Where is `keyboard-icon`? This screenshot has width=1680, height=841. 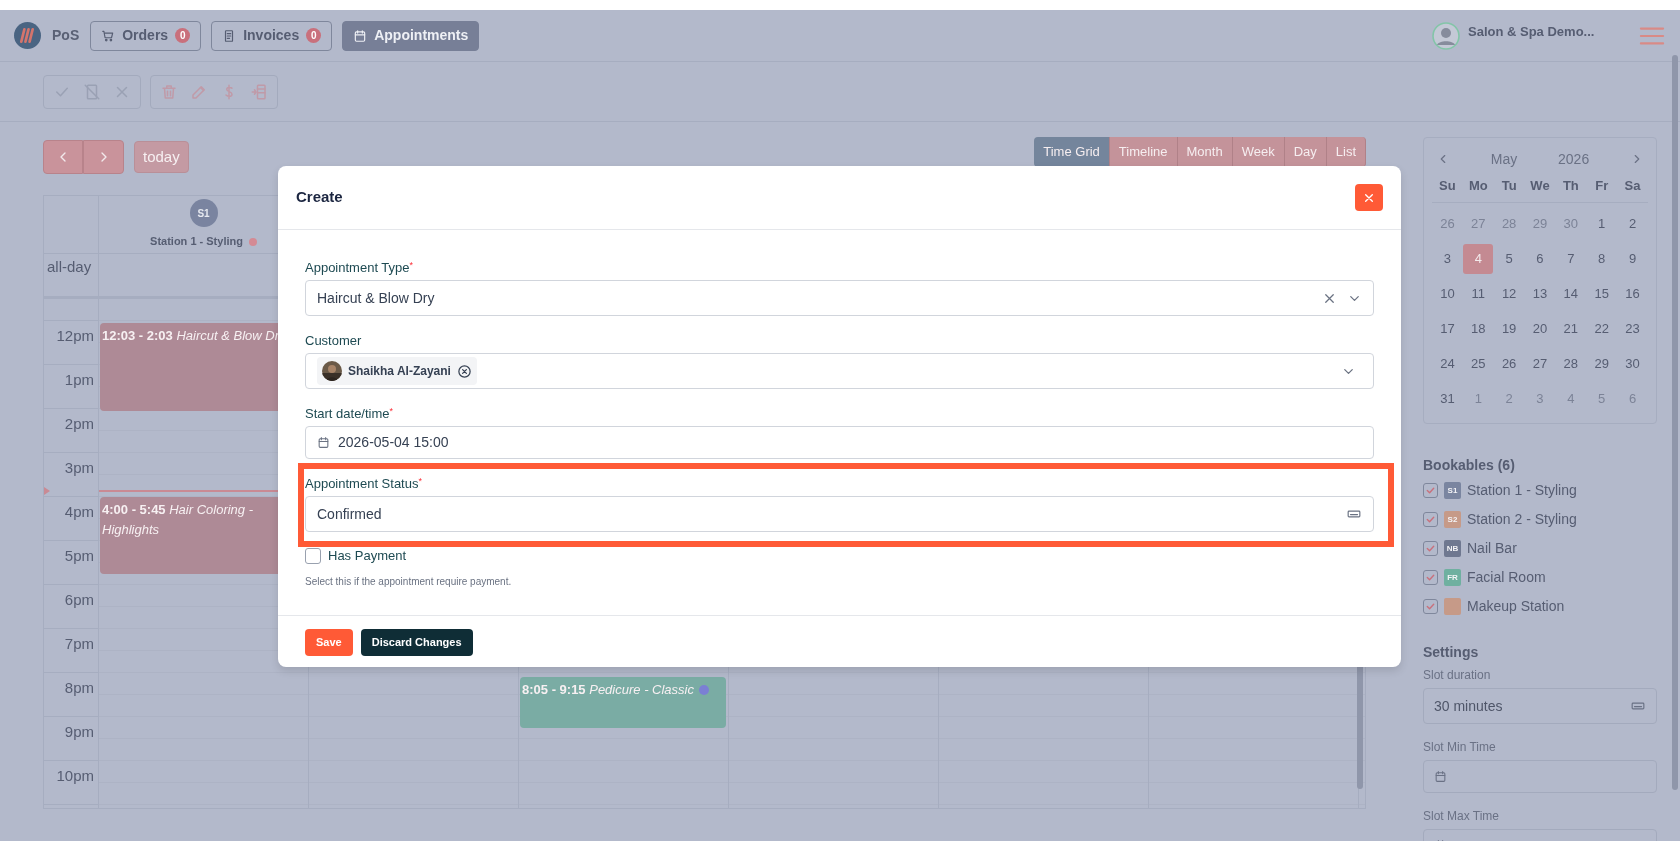 keyboard-icon is located at coordinates (1638, 706).